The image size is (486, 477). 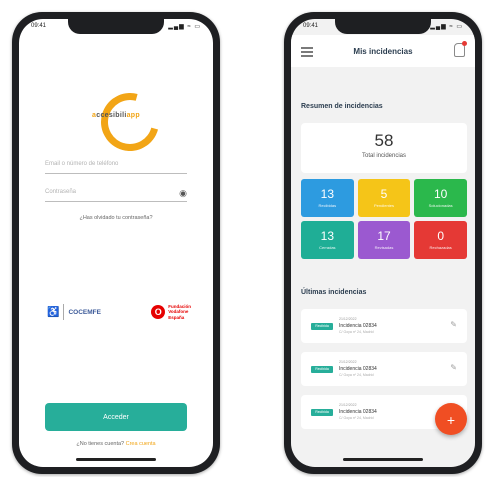 I want to click on status-tile: 5 Pendientes, so click(x=384, y=198).